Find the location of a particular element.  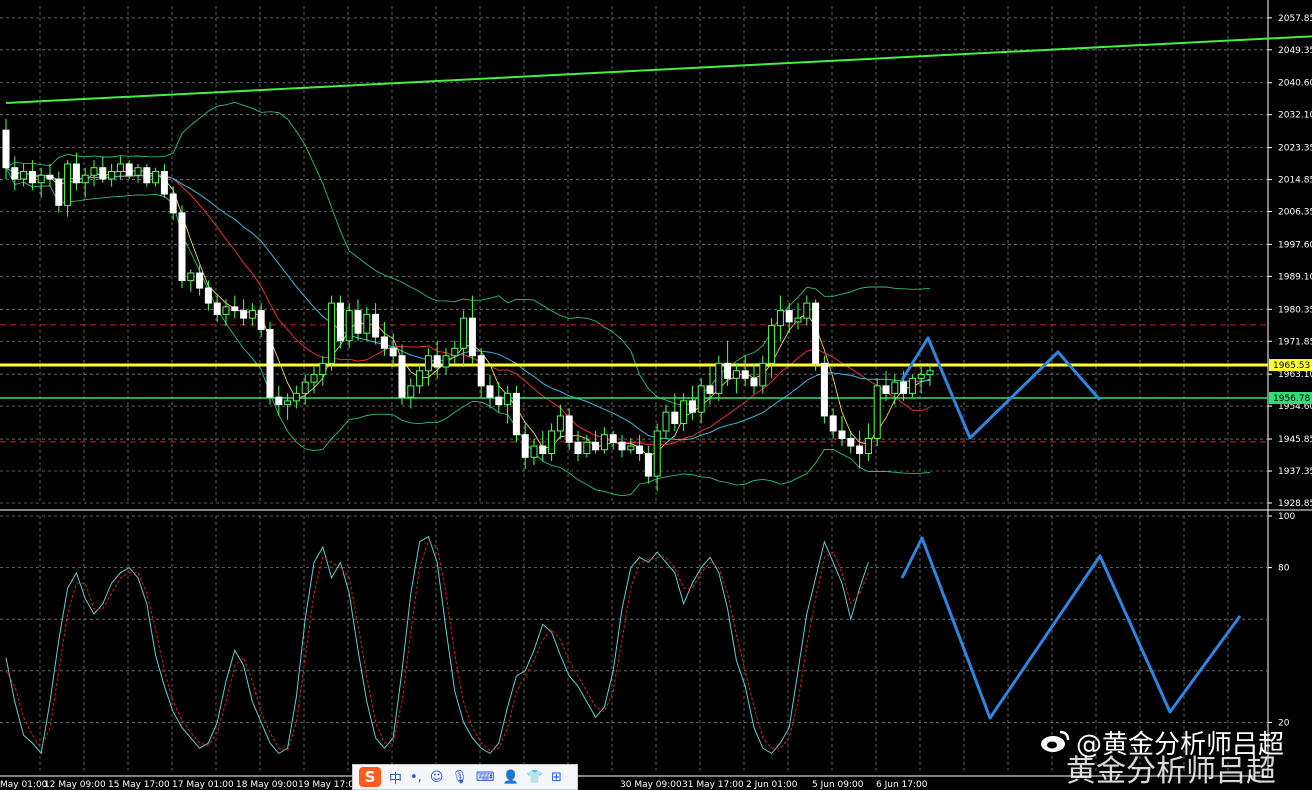

ime-emoji-icon: ☺ is located at coordinates (437, 777).